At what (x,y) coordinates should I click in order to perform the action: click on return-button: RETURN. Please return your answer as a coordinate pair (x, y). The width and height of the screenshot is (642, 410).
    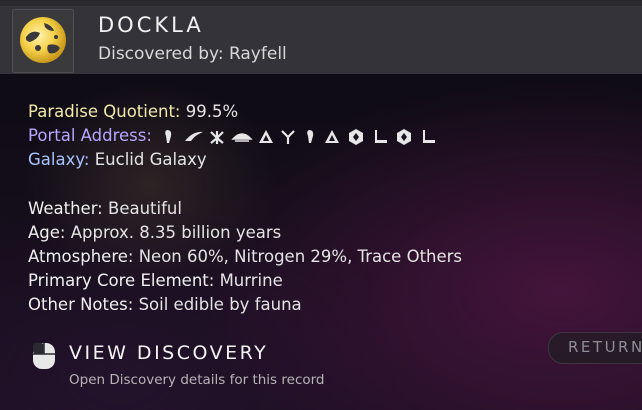
    Looking at the image, I should click on (595, 348).